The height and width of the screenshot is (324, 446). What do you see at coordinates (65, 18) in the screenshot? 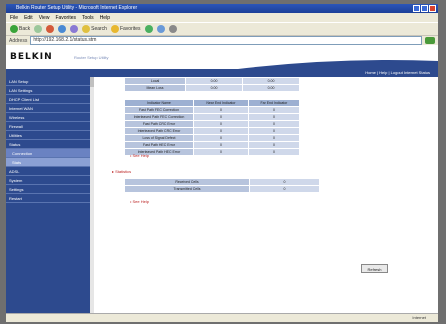
I see `menu-favorites: Favorites` at bounding box center [65, 18].